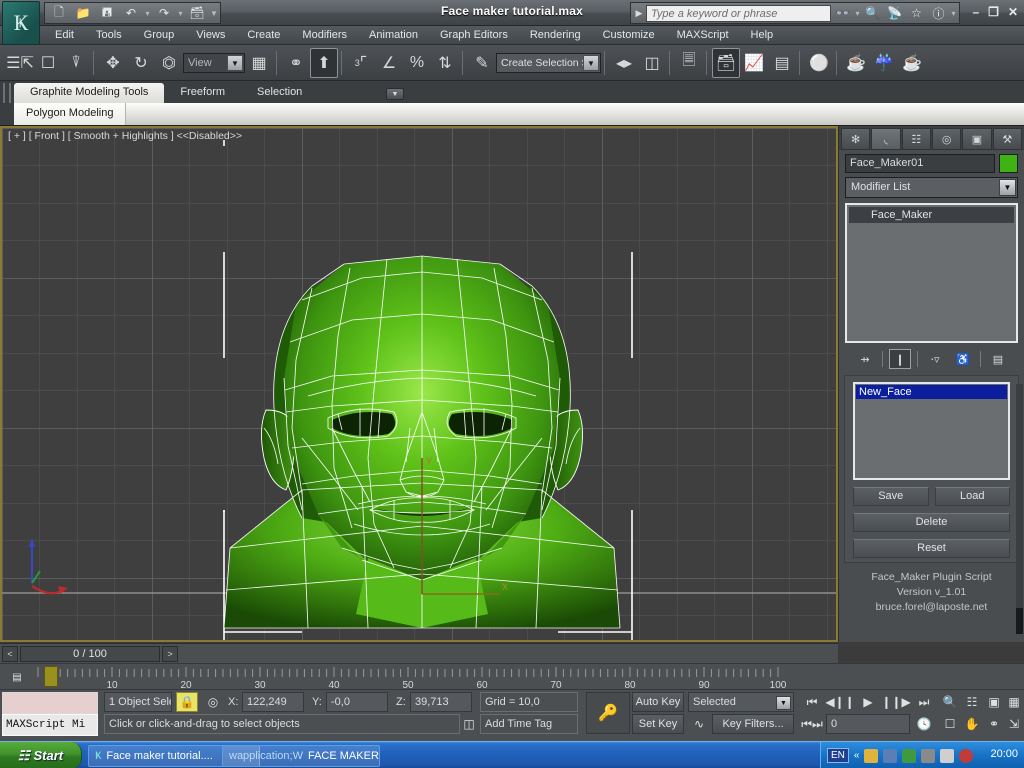  I want to click on select-and-scale-icon: ⏣, so click(169, 63).